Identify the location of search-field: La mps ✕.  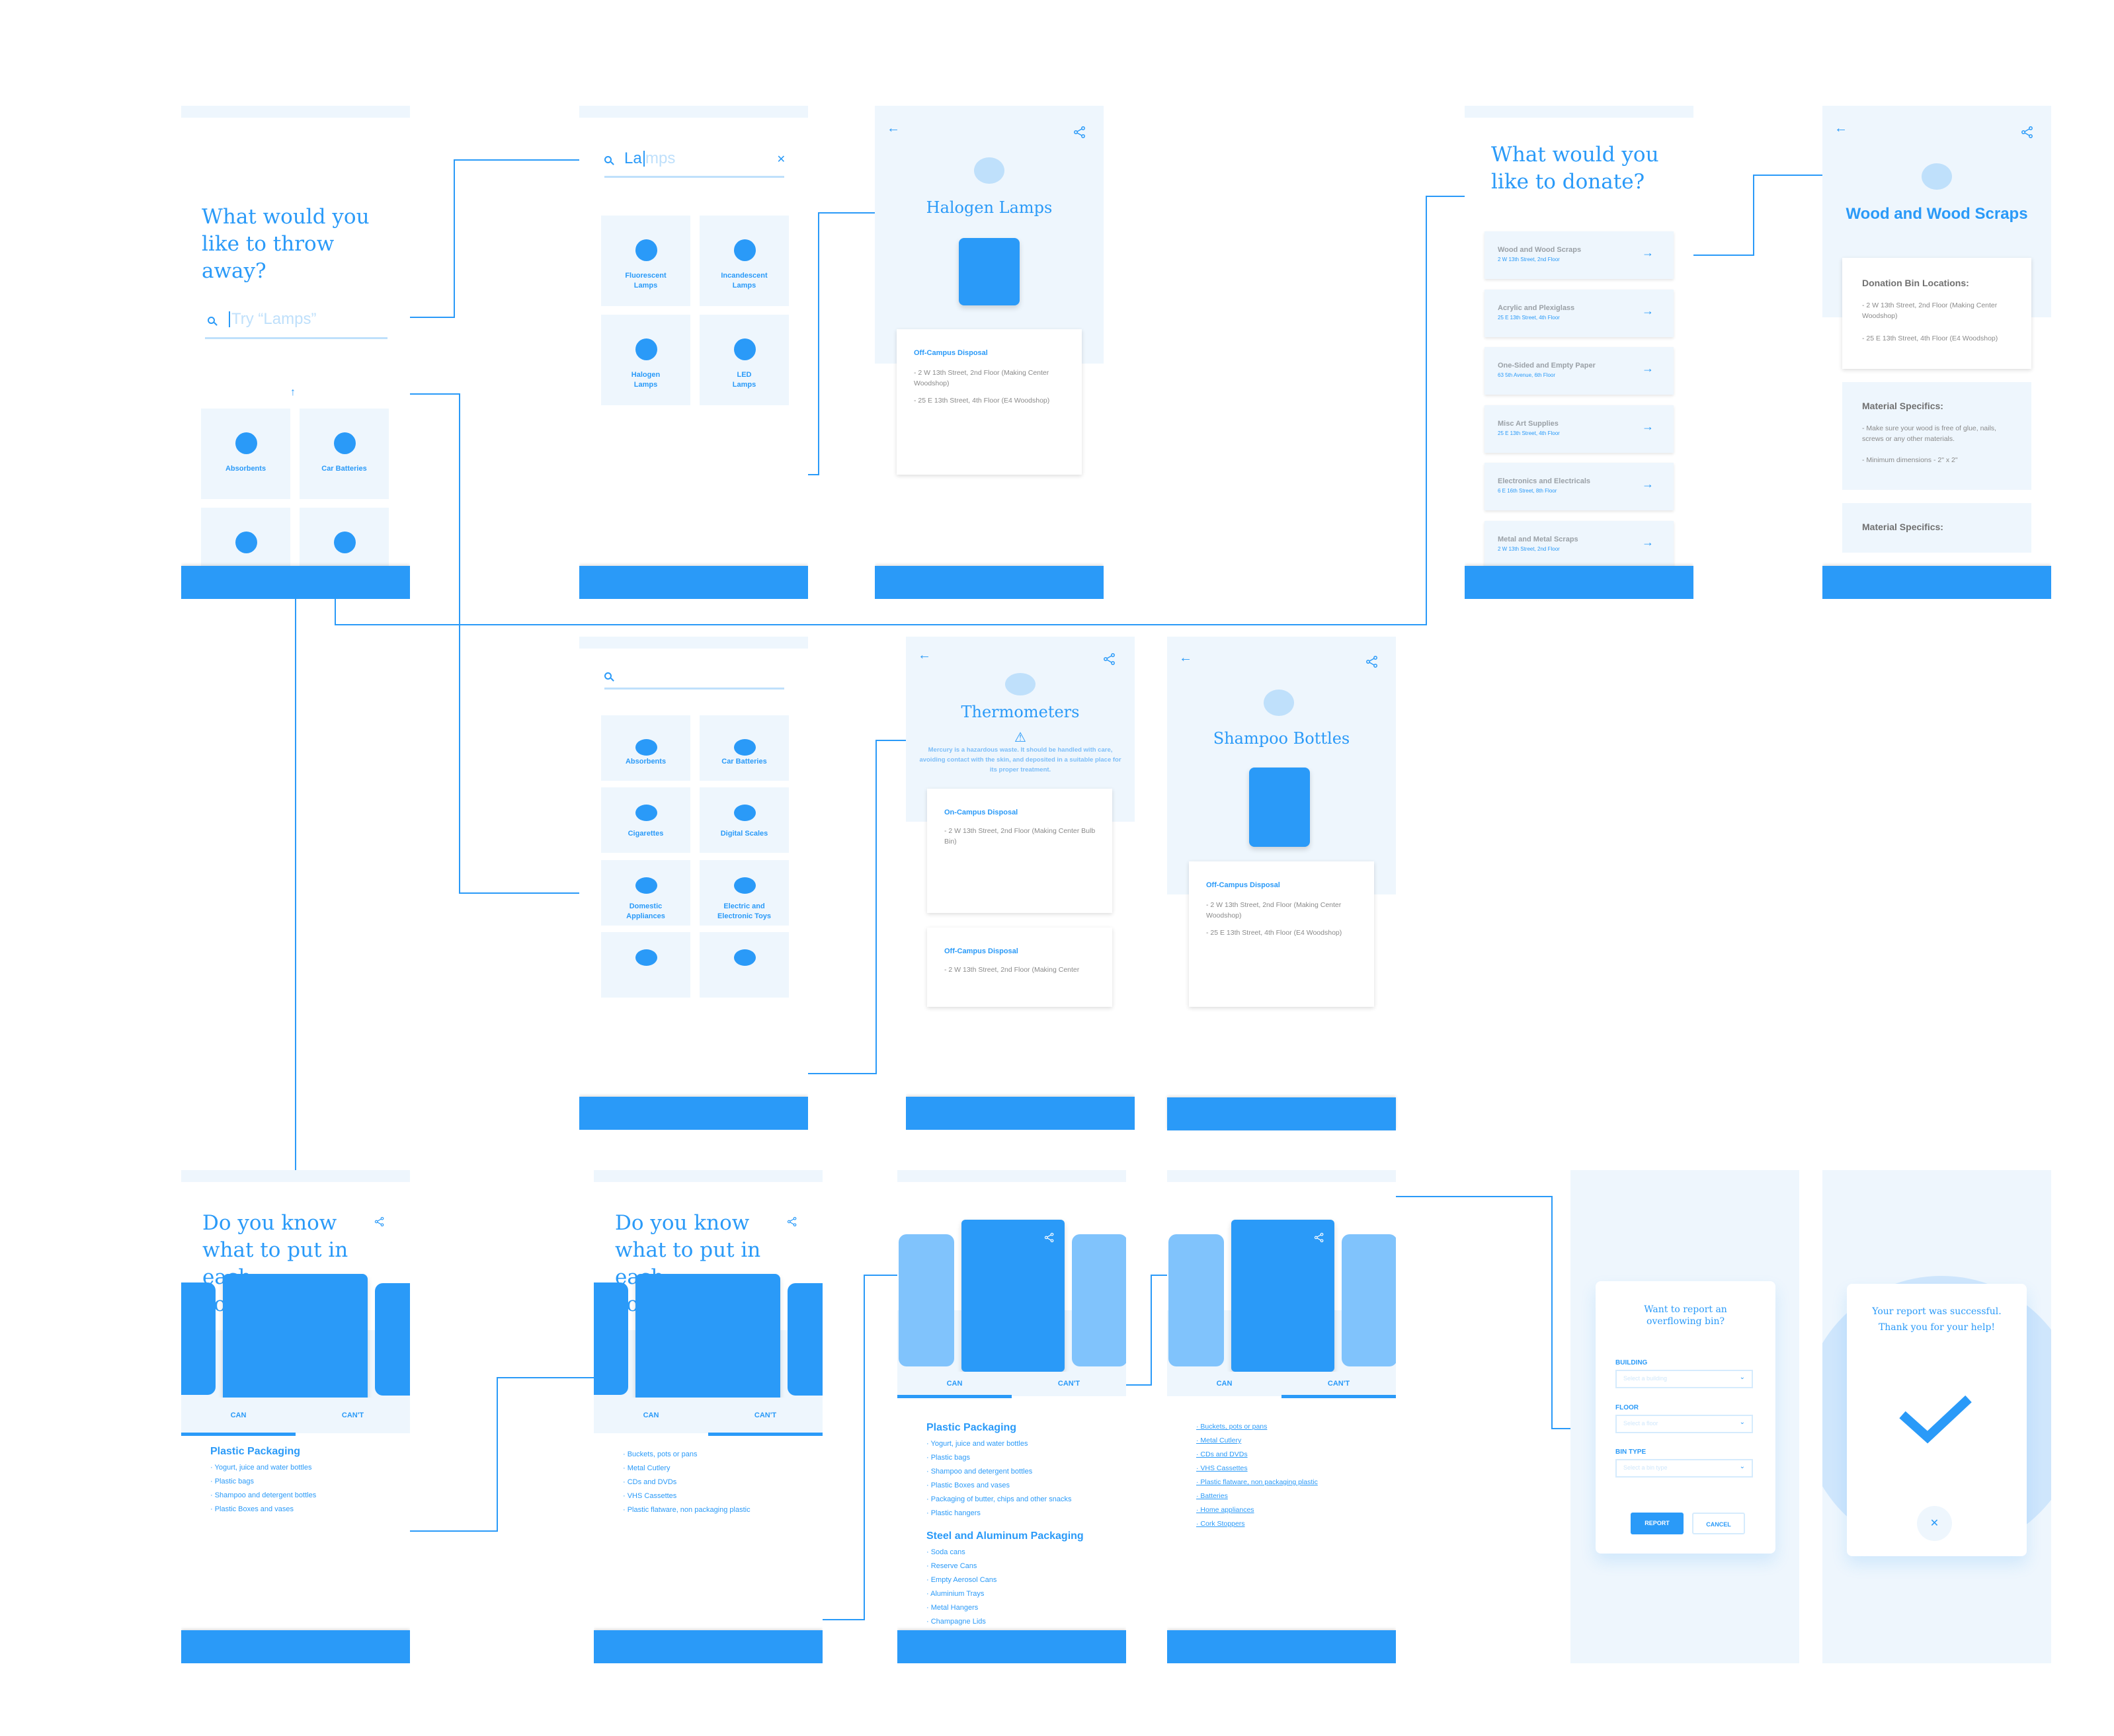
(695, 160).